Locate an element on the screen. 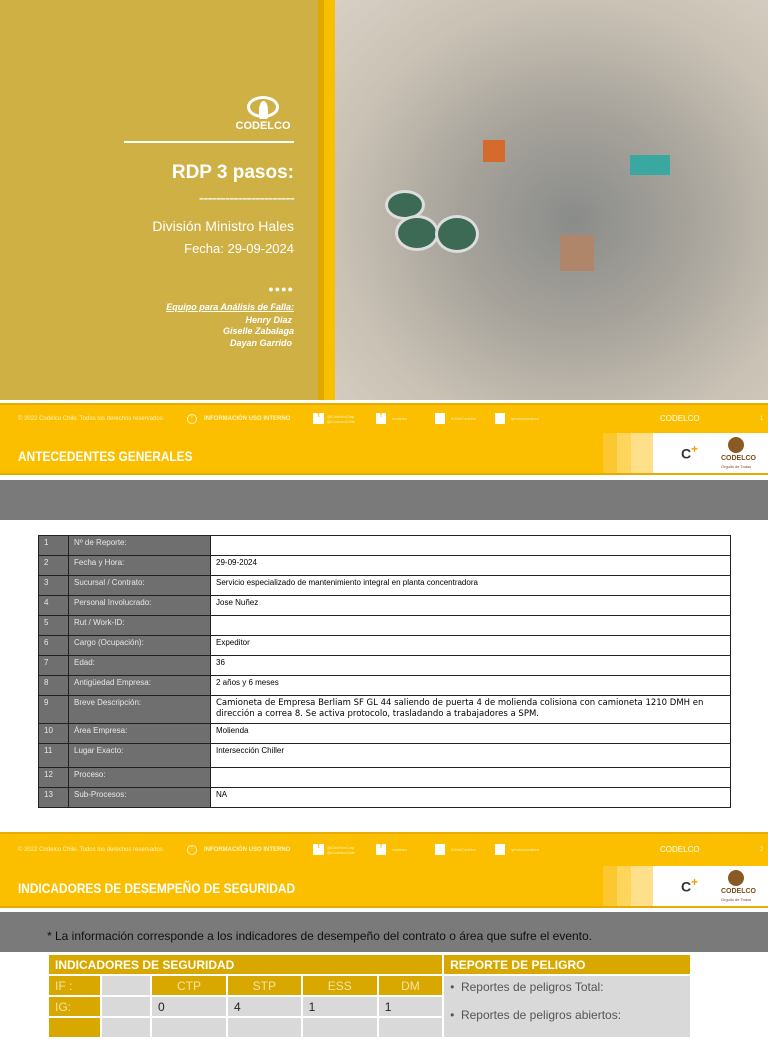  row-label: Cargo (Ocupación): is located at coordinates (139, 645).